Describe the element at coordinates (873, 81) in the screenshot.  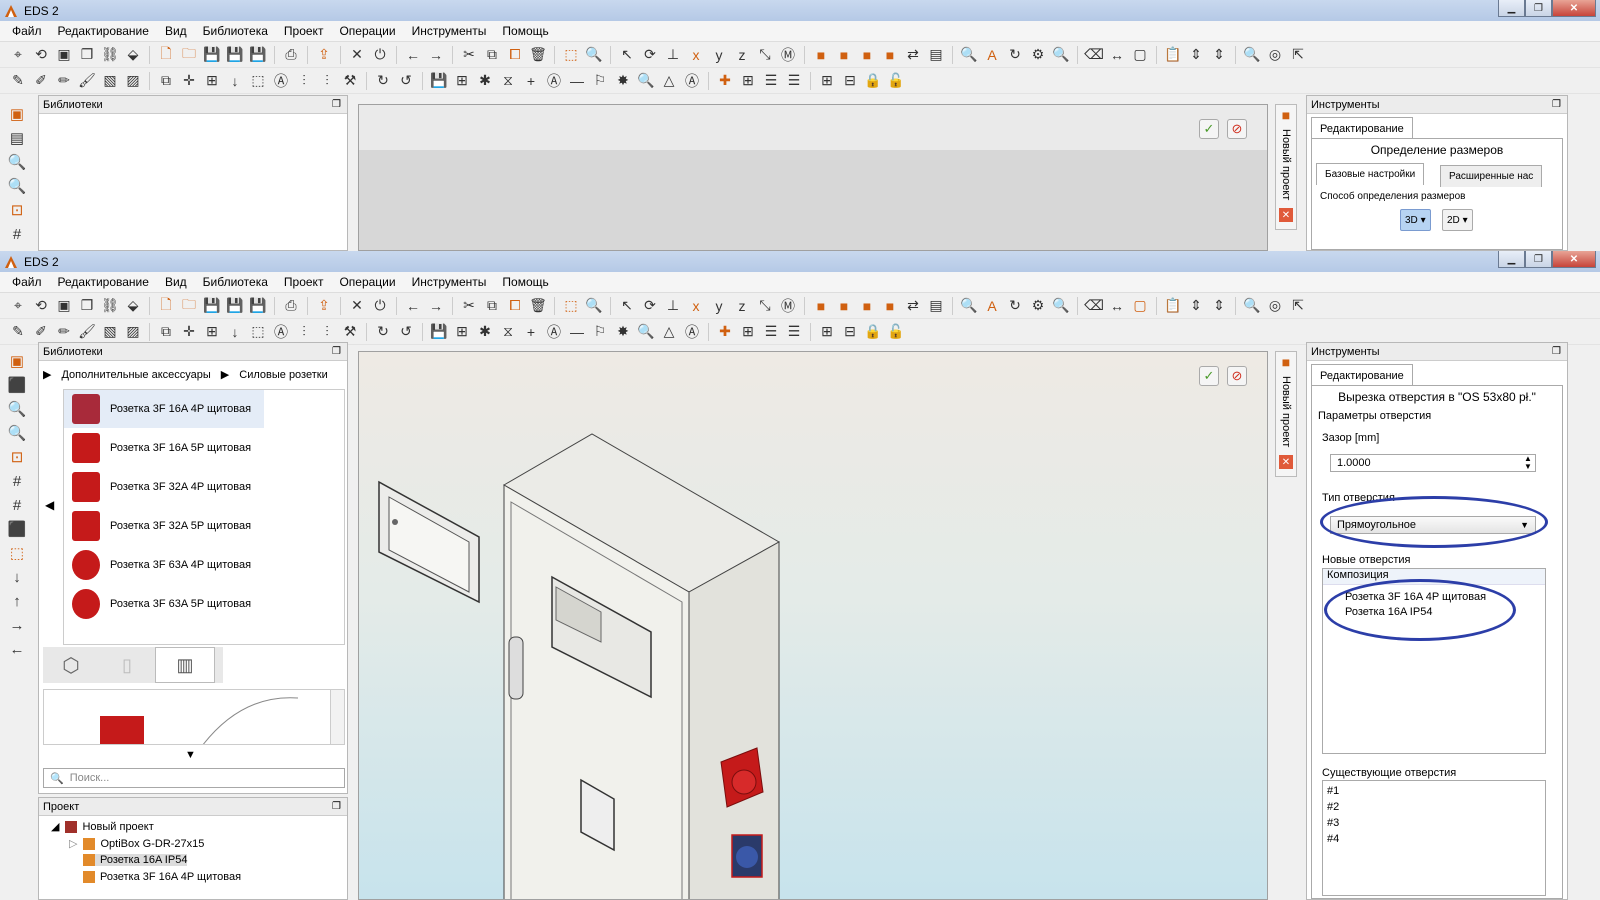
I see `lock-icon: 🔒` at that location.